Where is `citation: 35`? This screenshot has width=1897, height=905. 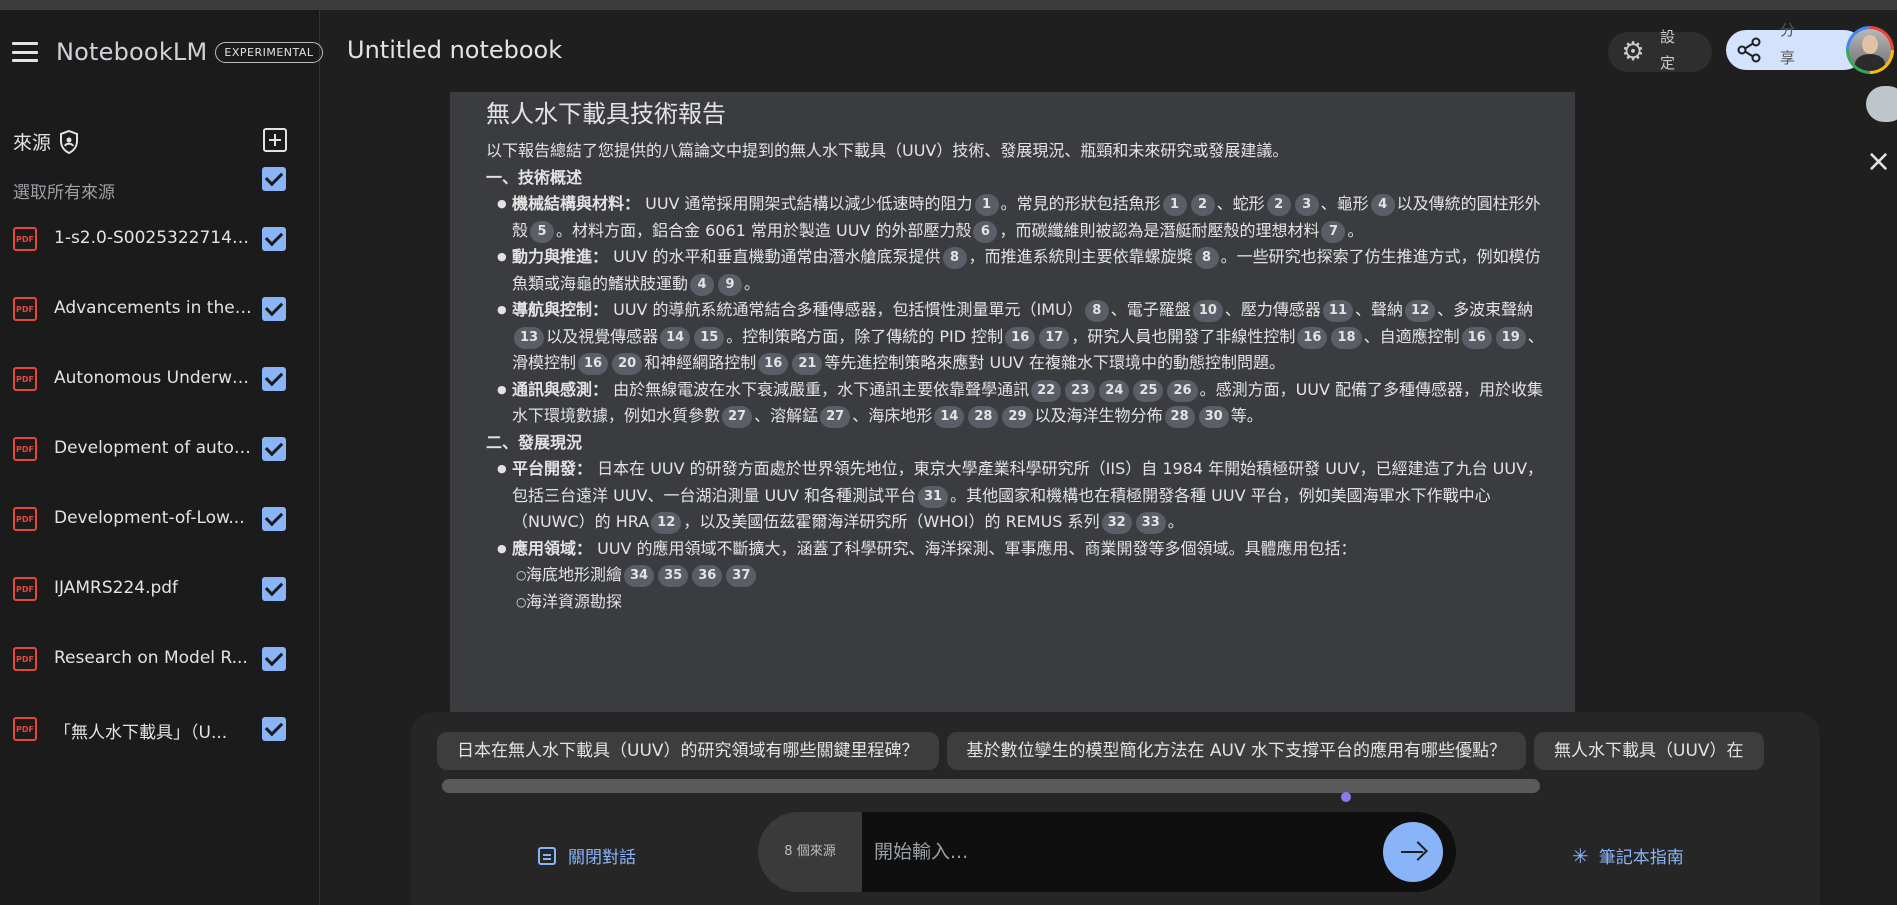
citation: 35 is located at coordinates (673, 576).